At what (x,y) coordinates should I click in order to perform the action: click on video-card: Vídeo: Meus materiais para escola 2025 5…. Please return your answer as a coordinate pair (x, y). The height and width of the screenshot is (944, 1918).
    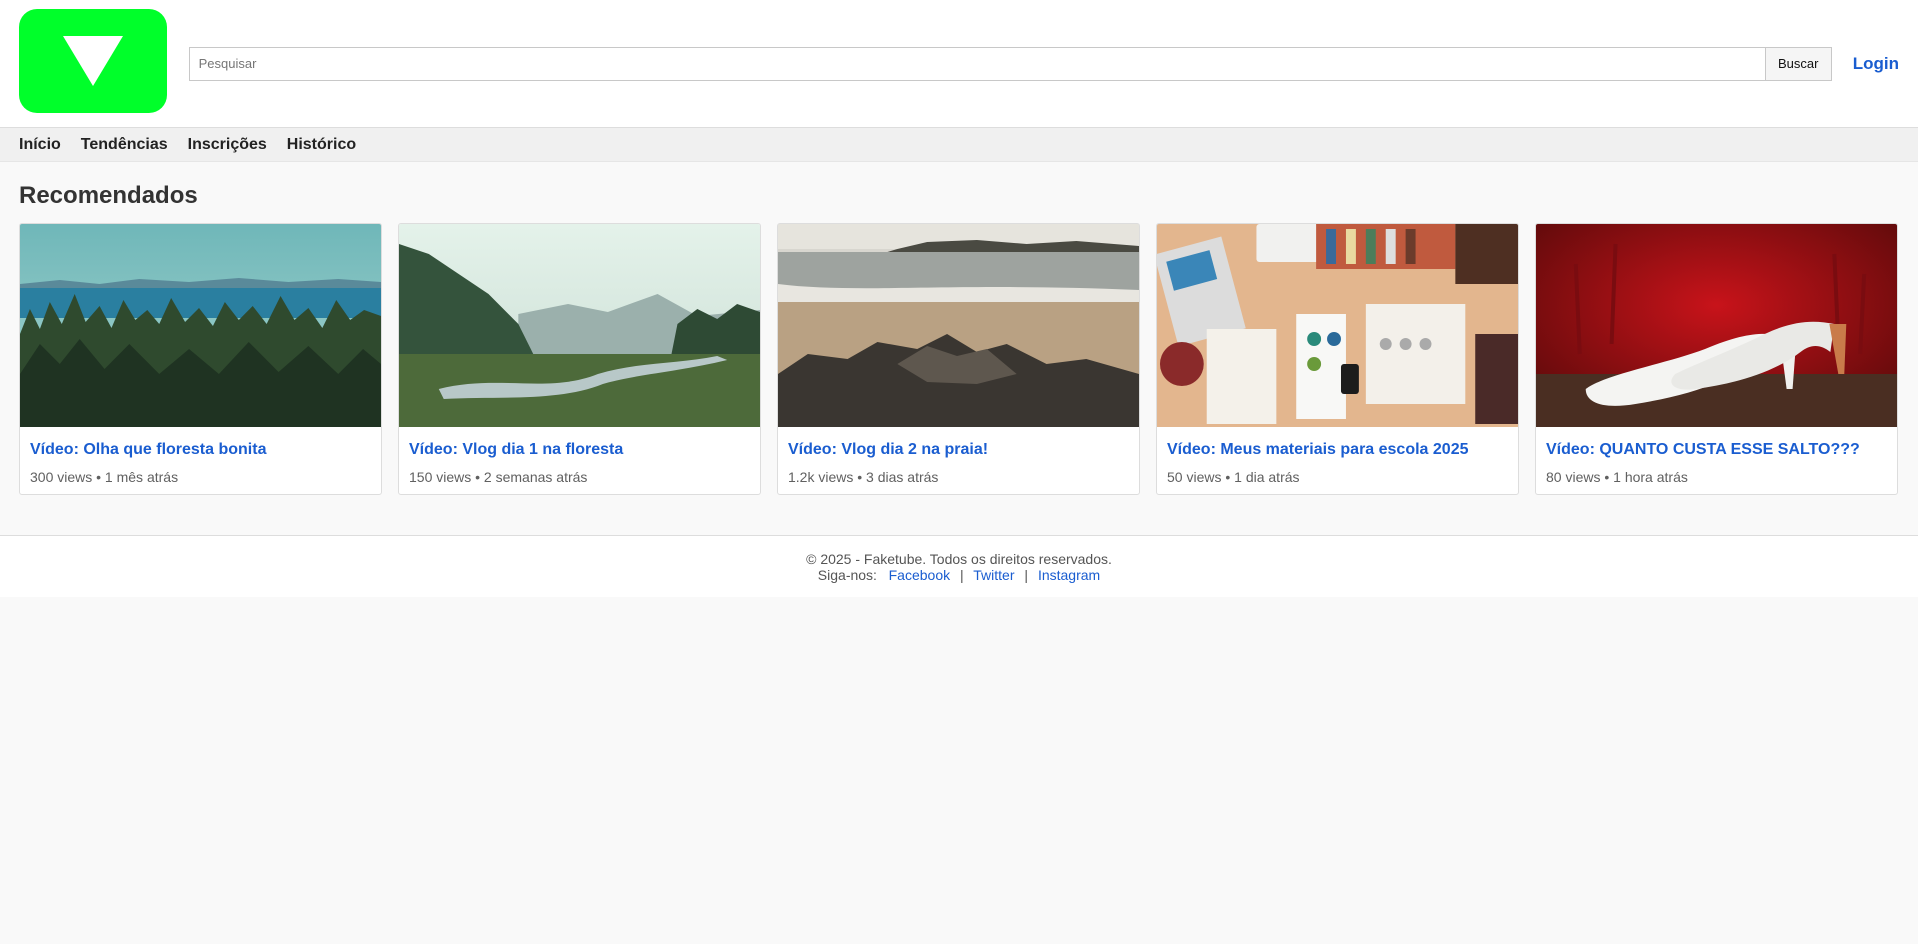
    Looking at the image, I should click on (1337, 359).